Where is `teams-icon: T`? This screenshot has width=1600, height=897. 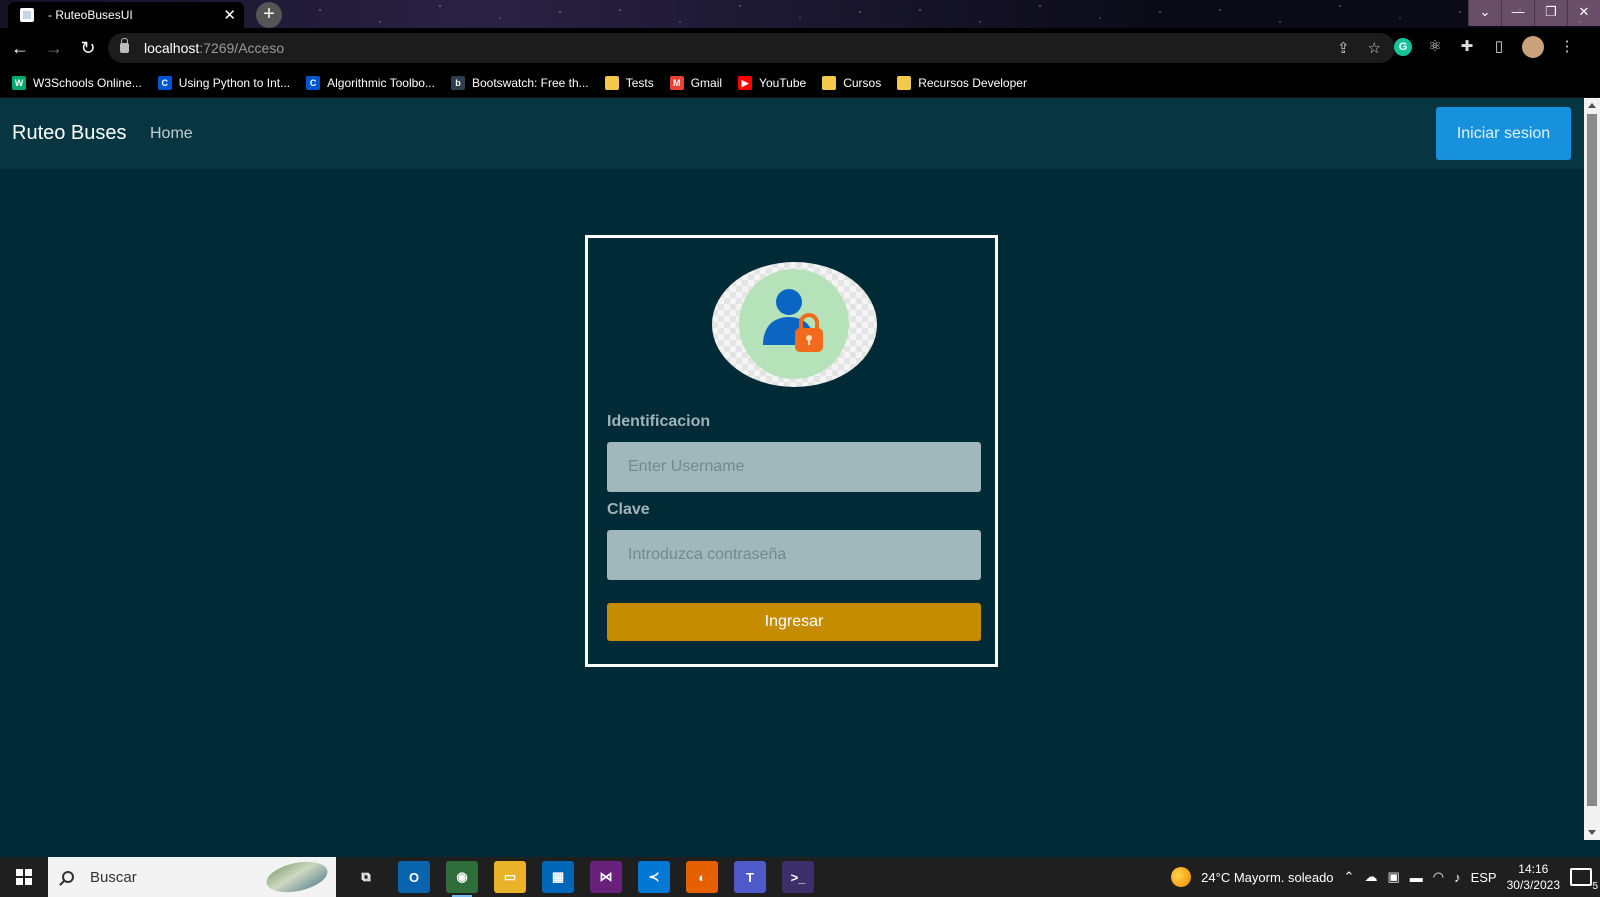 teams-icon: T is located at coordinates (750, 877).